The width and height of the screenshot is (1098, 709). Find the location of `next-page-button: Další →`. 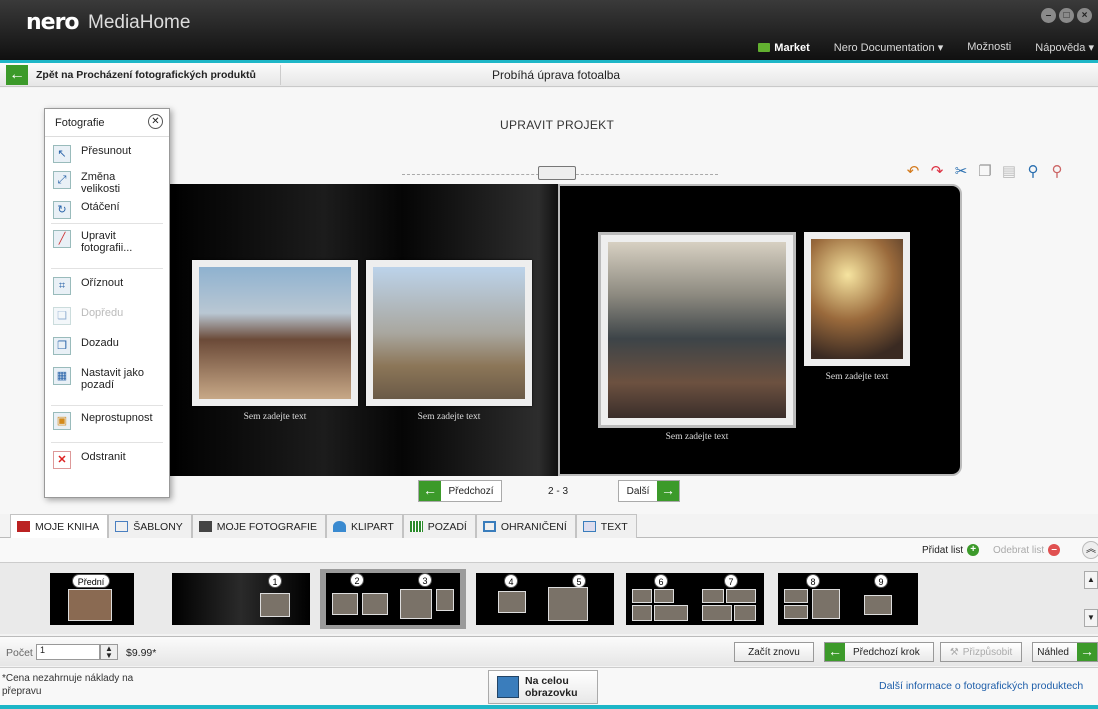

next-page-button: Další → is located at coordinates (649, 491).